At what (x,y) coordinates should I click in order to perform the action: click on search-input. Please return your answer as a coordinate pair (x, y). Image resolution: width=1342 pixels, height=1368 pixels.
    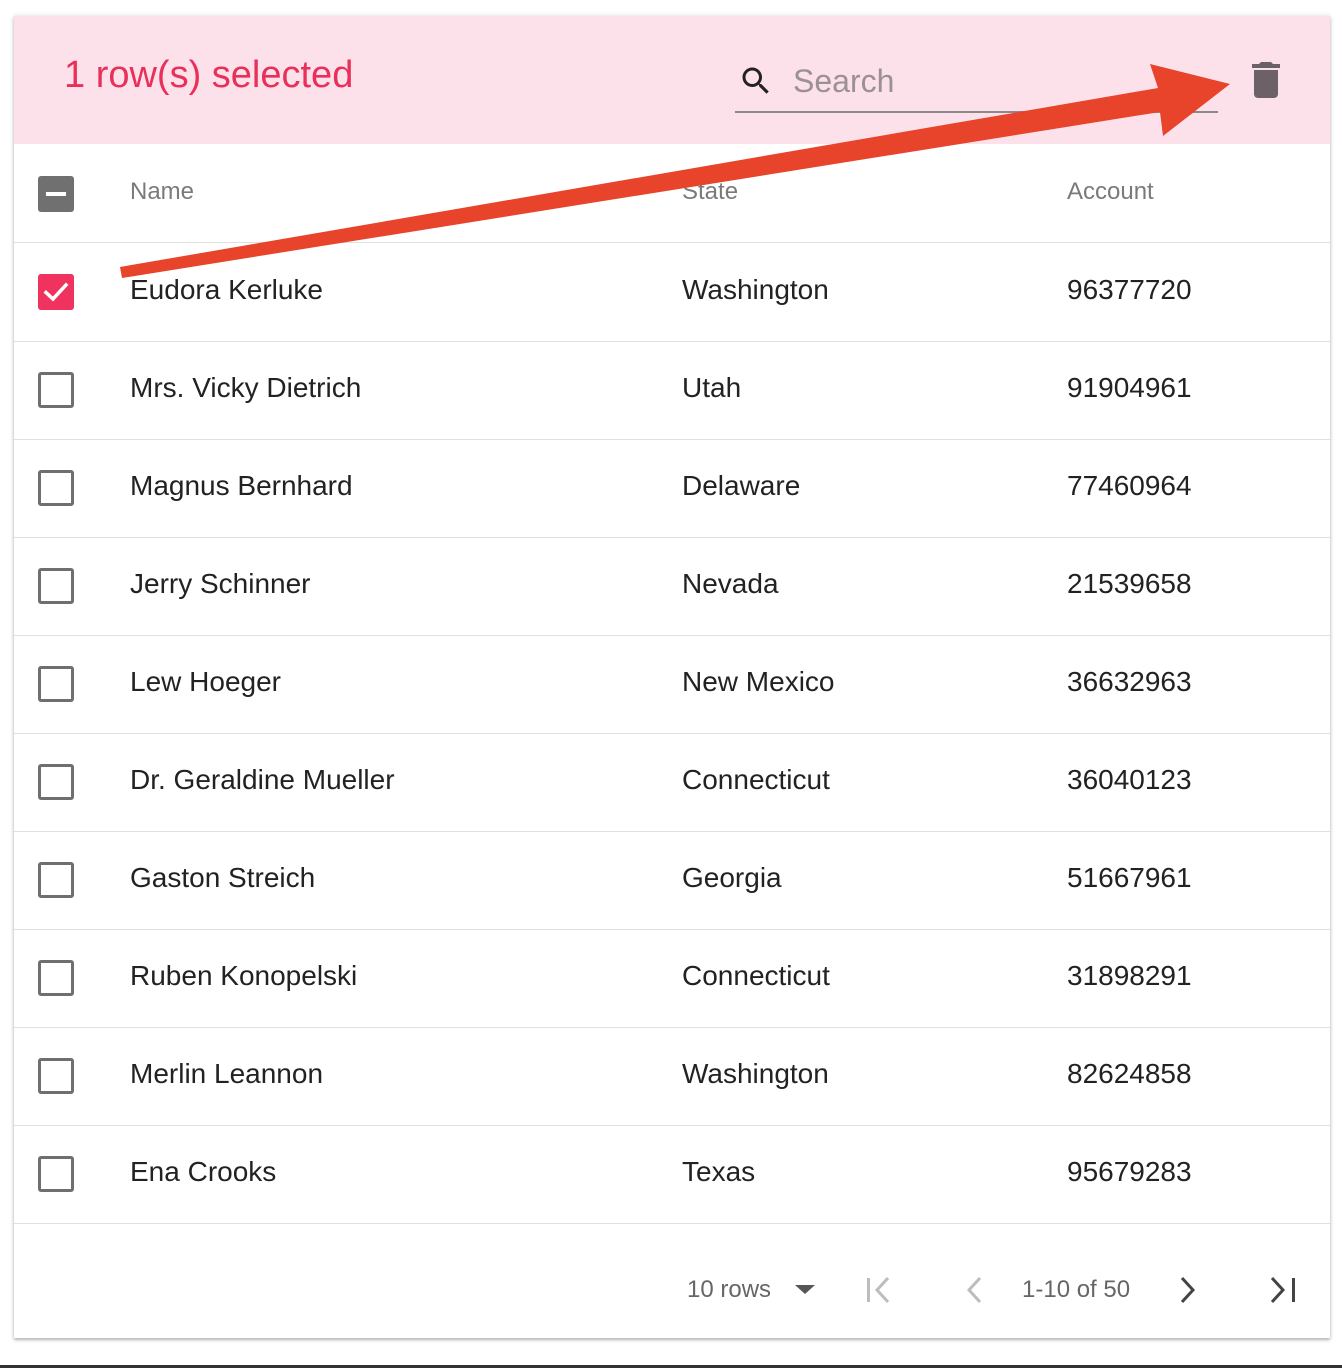
    Looking at the image, I should click on (983, 81).